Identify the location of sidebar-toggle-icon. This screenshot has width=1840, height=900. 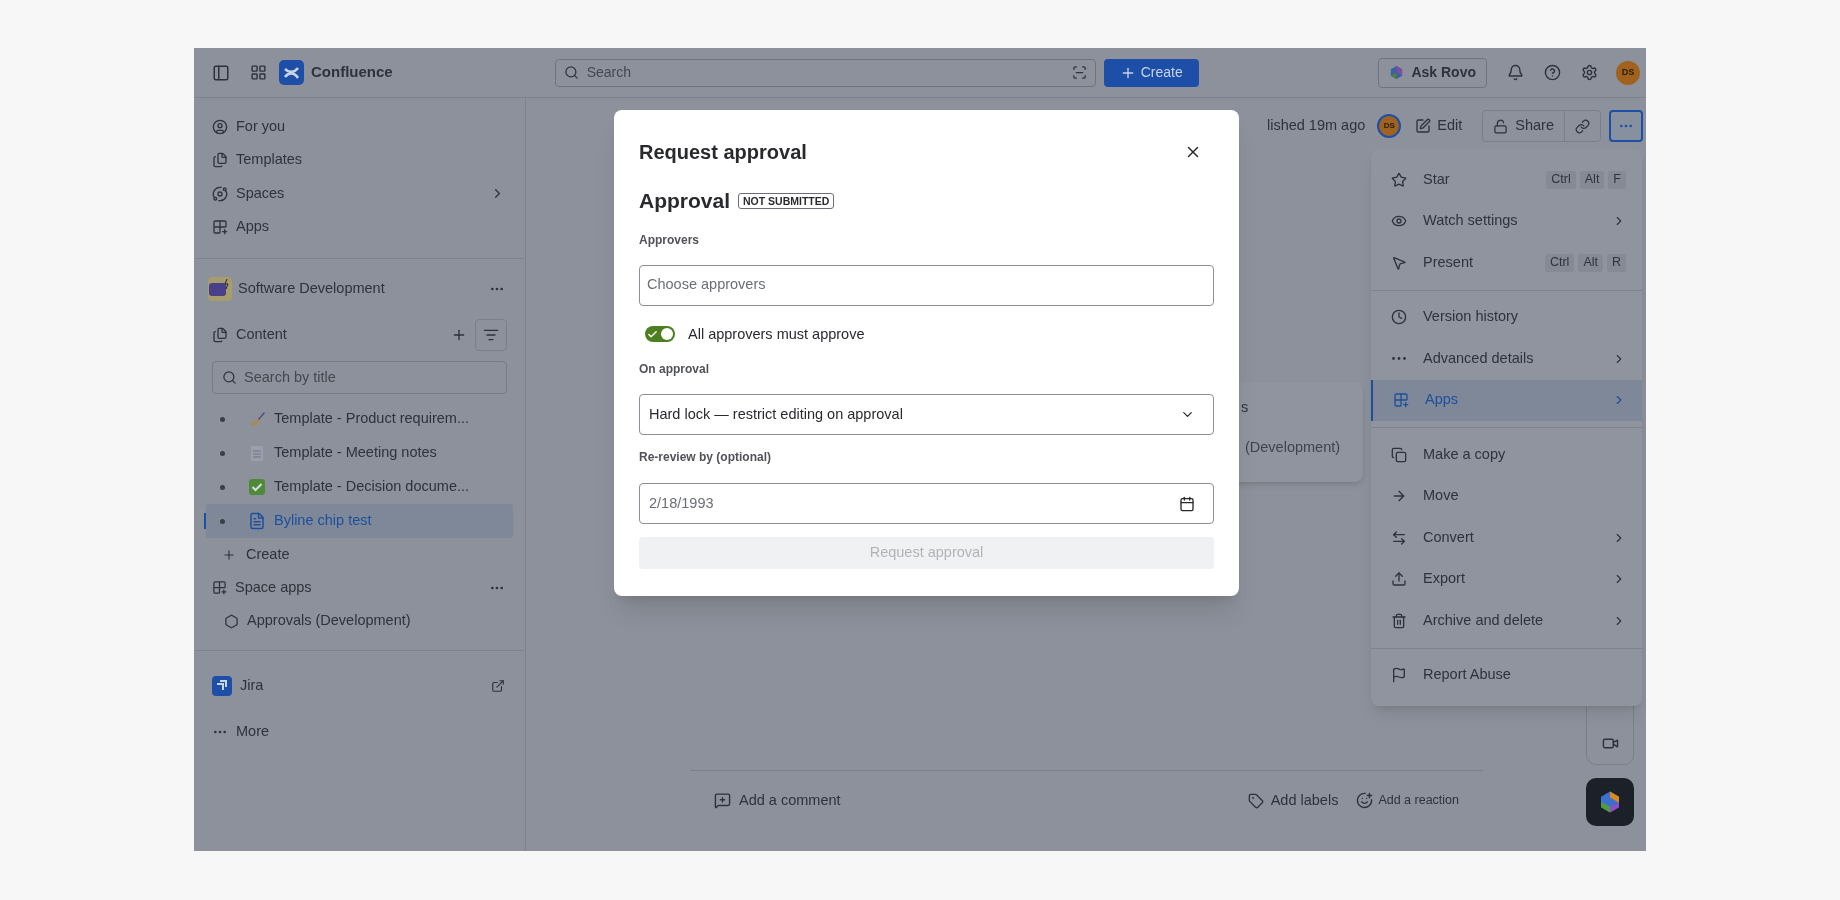
(221, 72).